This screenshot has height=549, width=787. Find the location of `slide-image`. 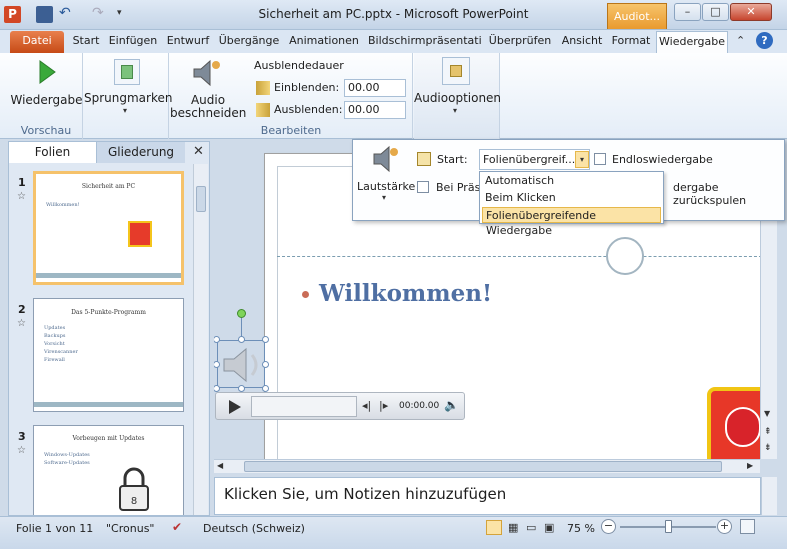

slide-image is located at coordinates (733, 423).